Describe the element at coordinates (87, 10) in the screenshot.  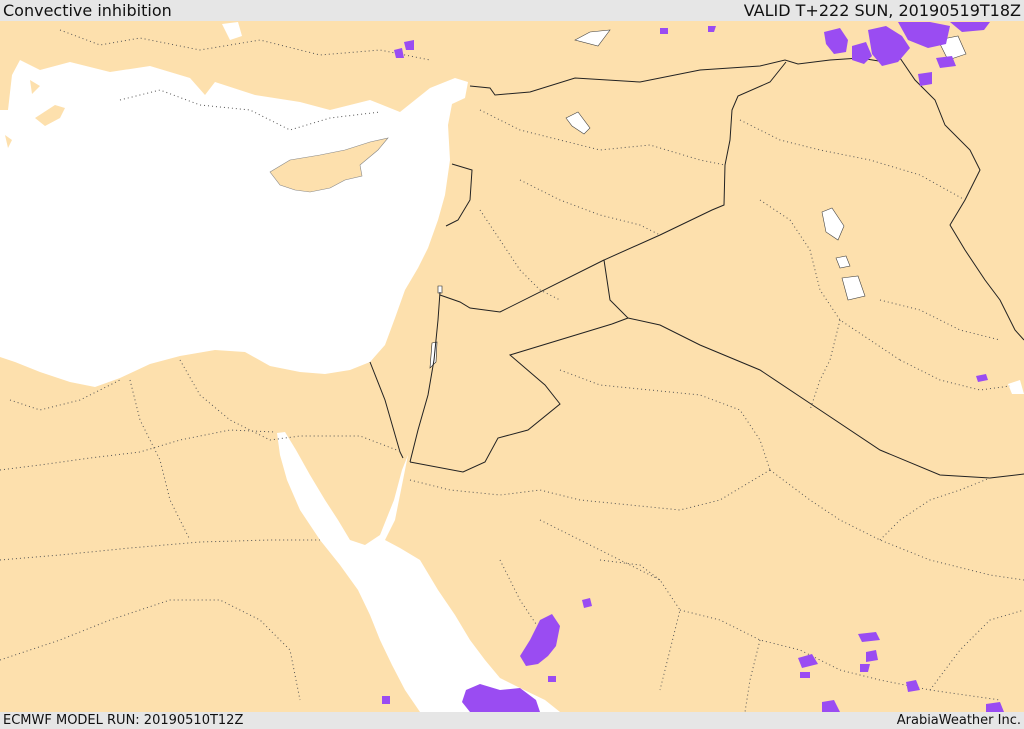
I see `map-title: Convective inhibition` at that location.